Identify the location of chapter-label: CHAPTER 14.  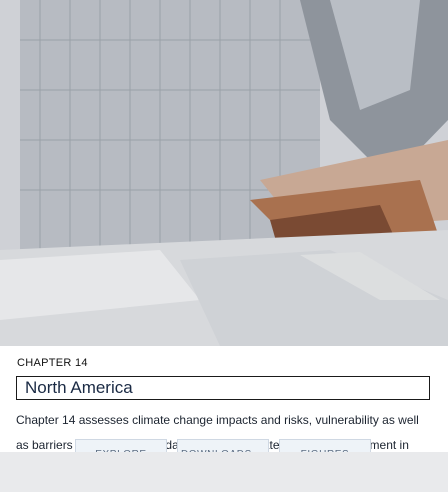
(52, 363).